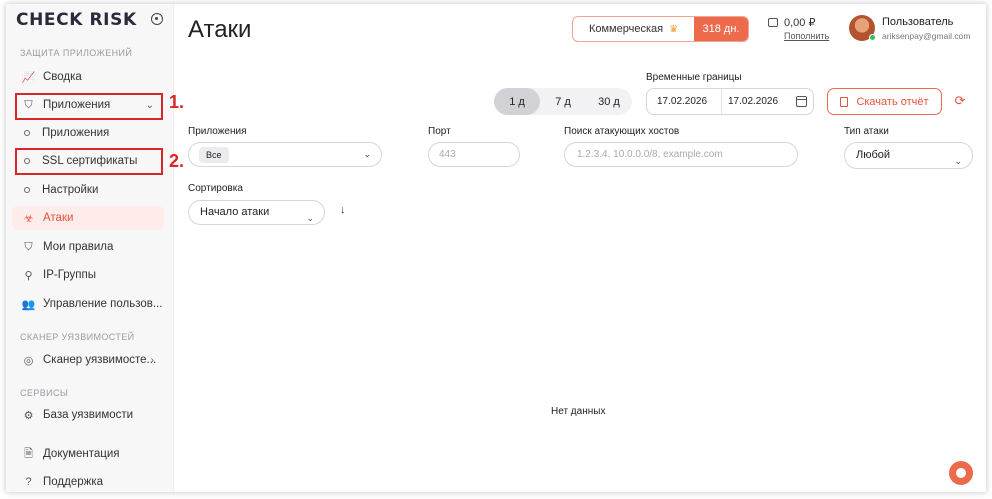 This screenshot has width=992, height=499. What do you see at coordinates (28, 453) in the screenshot?
I see `document-icon: 🗎` at bounding box center [28, 453].